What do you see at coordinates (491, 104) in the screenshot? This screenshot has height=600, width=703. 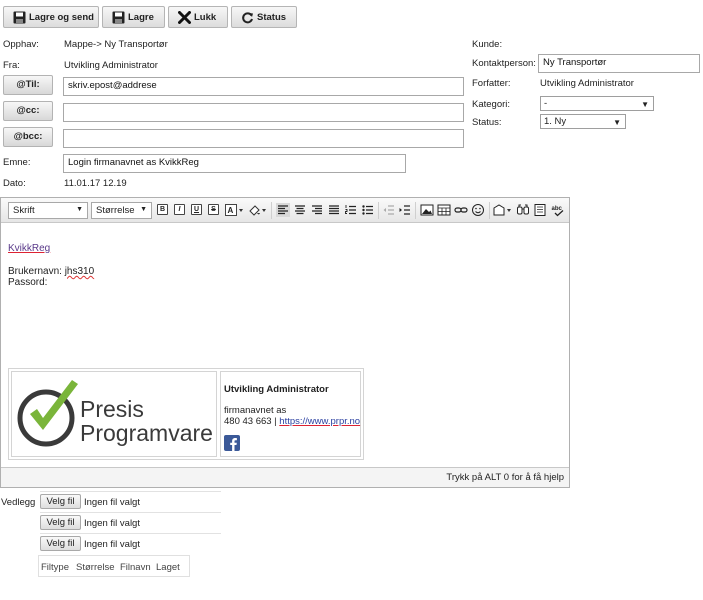 I see `category-label: Kategori:` at bounding box center [491, 104].